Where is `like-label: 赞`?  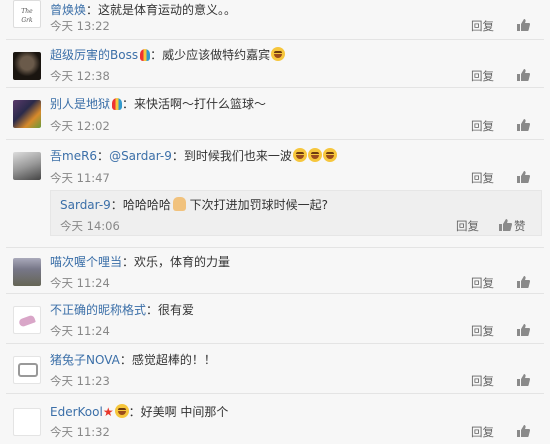
like-label: 赞 is located at coordinates (520, 226).